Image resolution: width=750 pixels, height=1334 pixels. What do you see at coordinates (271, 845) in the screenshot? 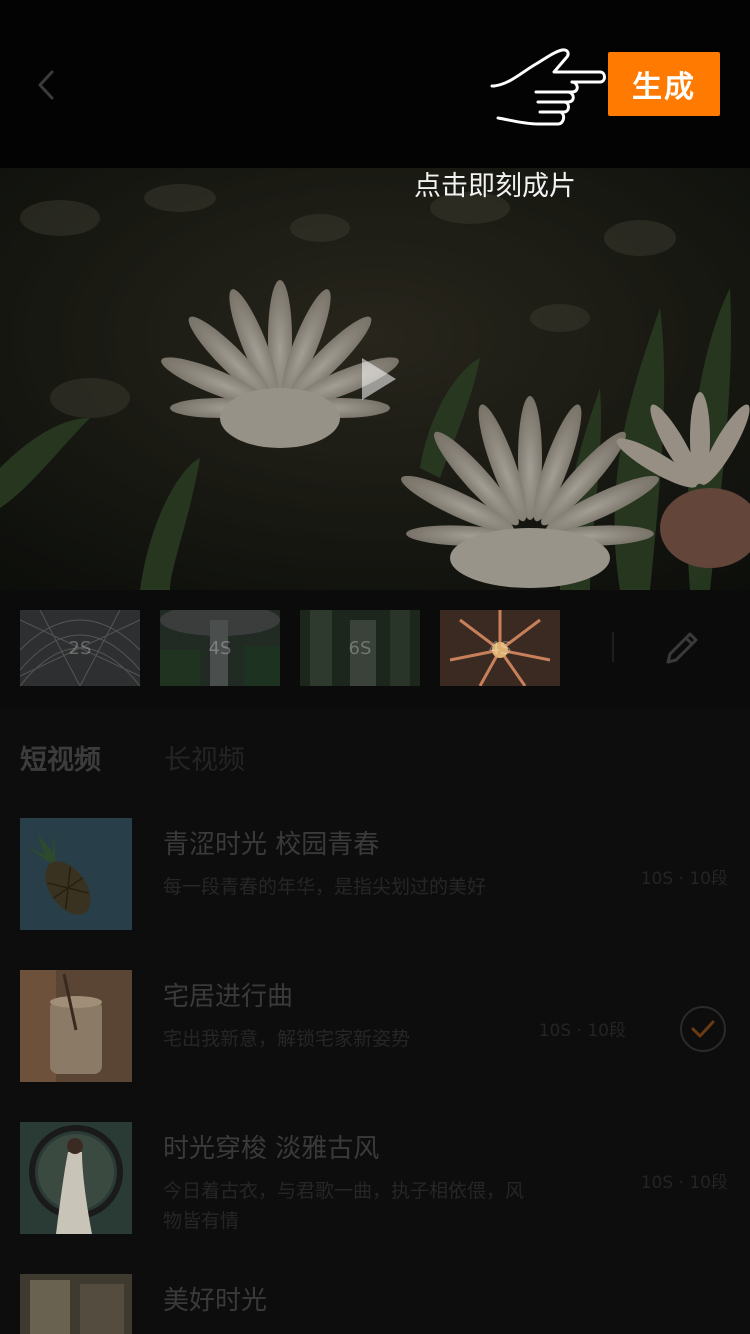
I see `template-title: 青涩时光 校园青春` at bounding box center [271, 845].